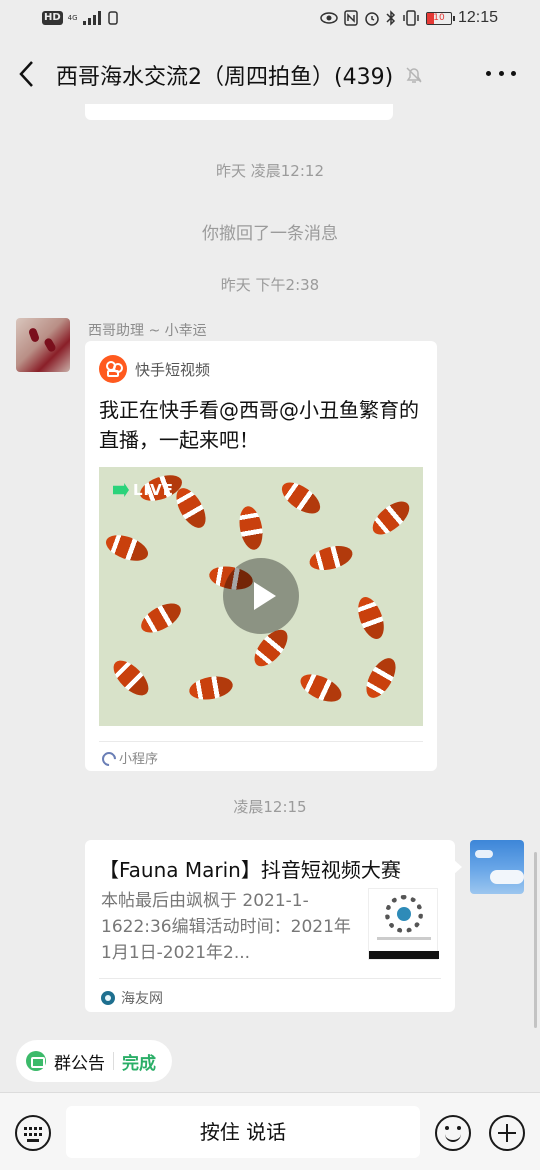  I want to click on chat-title: 西哥海水交流2（周四拍鱼）(439), so click(225, 77).